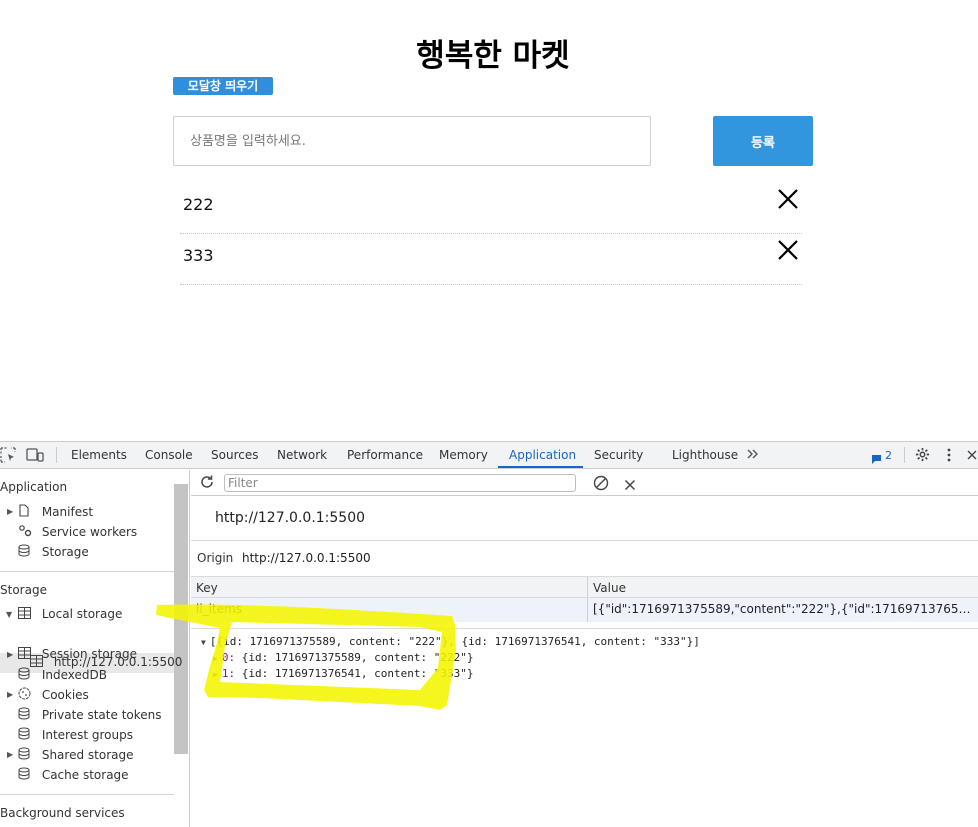 This screenshot has height=827, width=978. I want to click on tab-elements: Elements, so click(99, 455).